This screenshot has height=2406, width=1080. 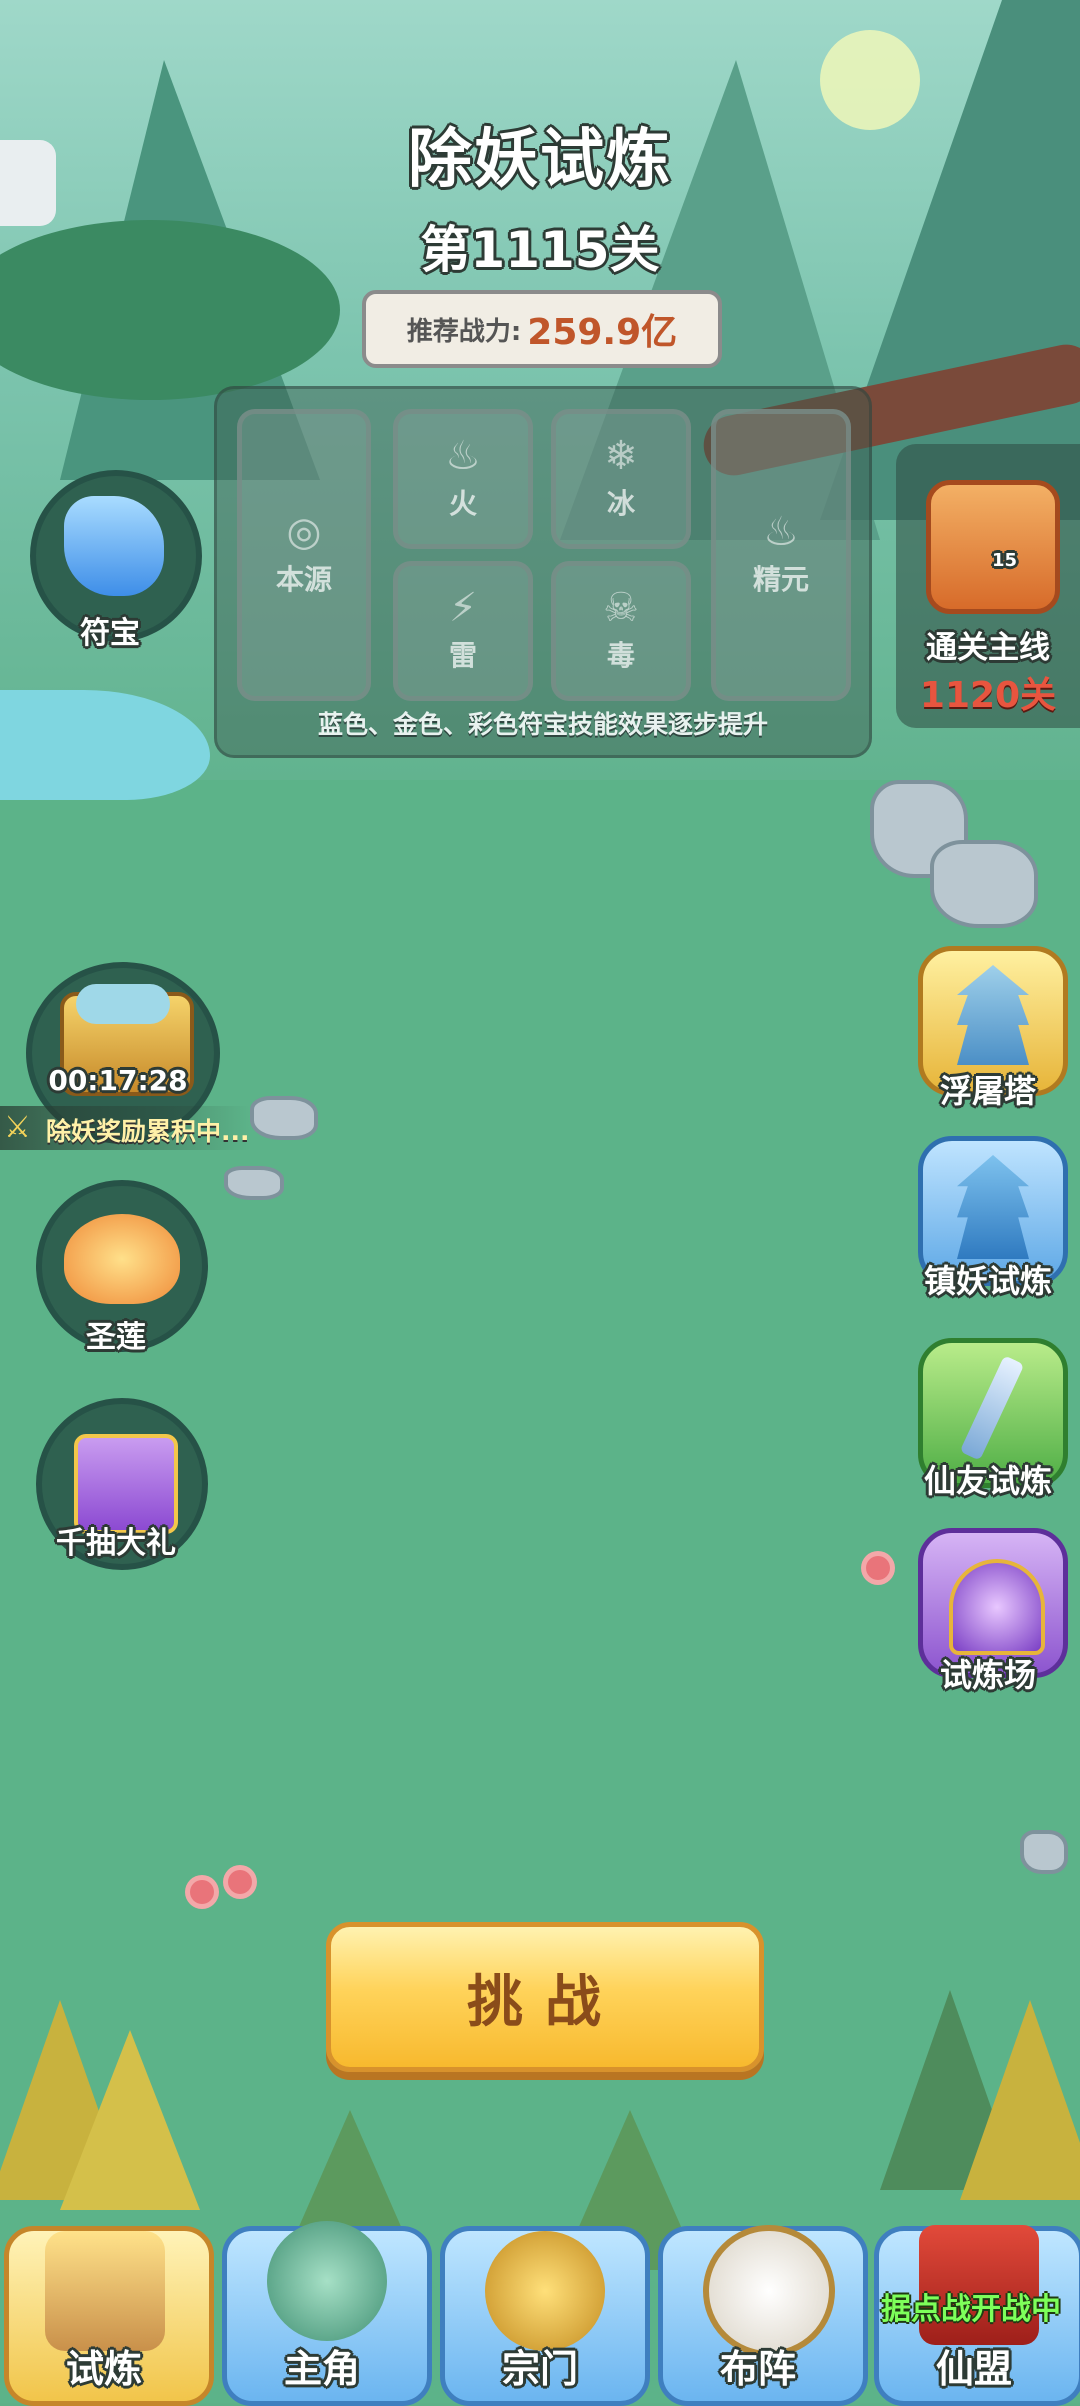 I want to click on dragon-egg-icon, so click(x=993, y=547).